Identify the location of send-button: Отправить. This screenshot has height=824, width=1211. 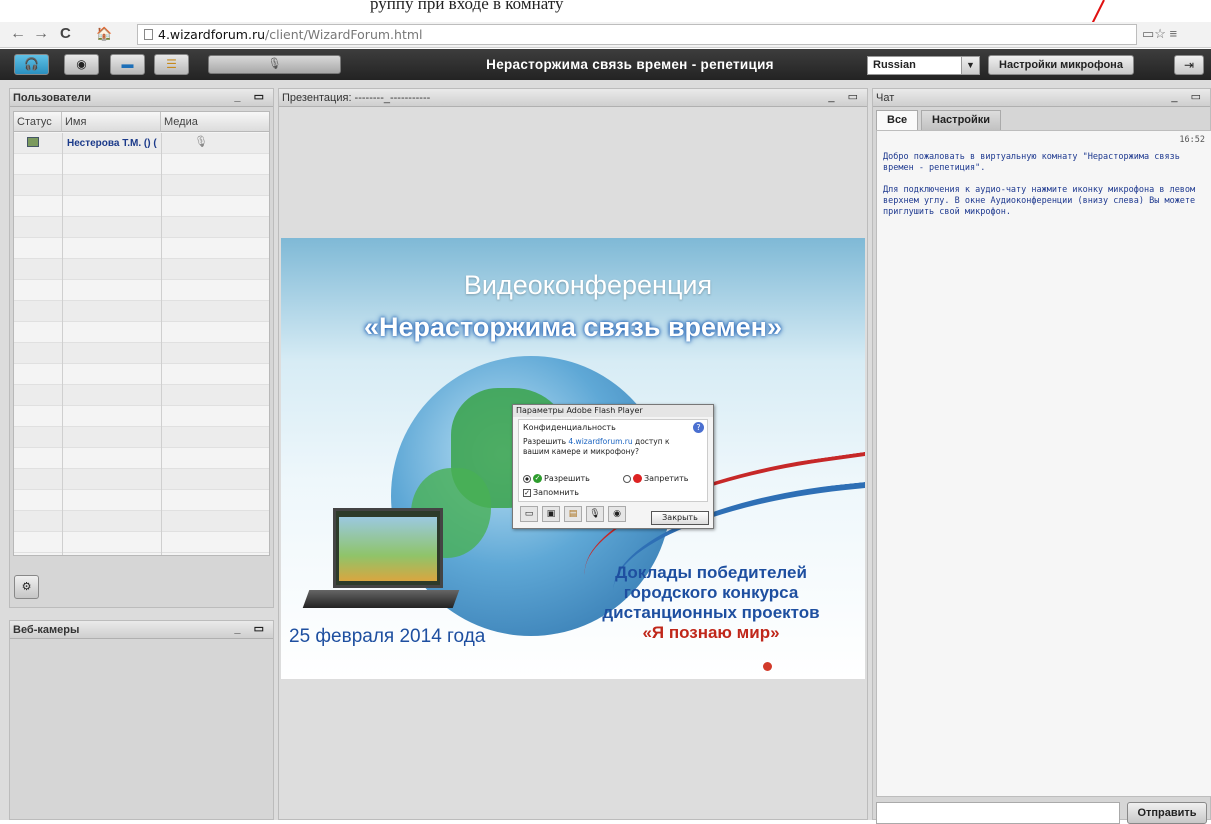
(1167, 813).